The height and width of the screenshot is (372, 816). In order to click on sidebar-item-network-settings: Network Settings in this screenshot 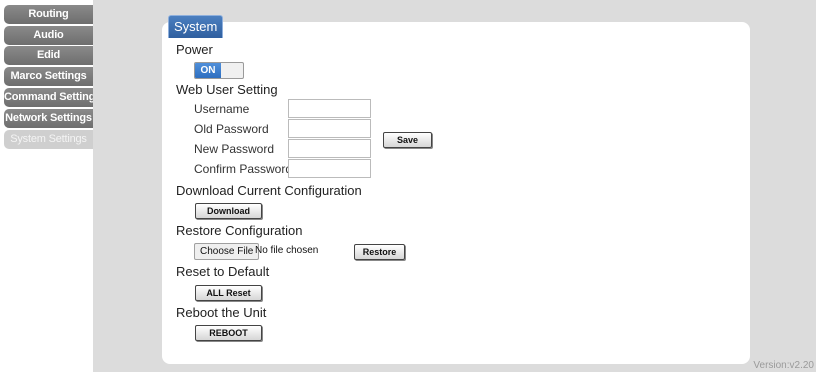, I will do `click(48, 118)`.